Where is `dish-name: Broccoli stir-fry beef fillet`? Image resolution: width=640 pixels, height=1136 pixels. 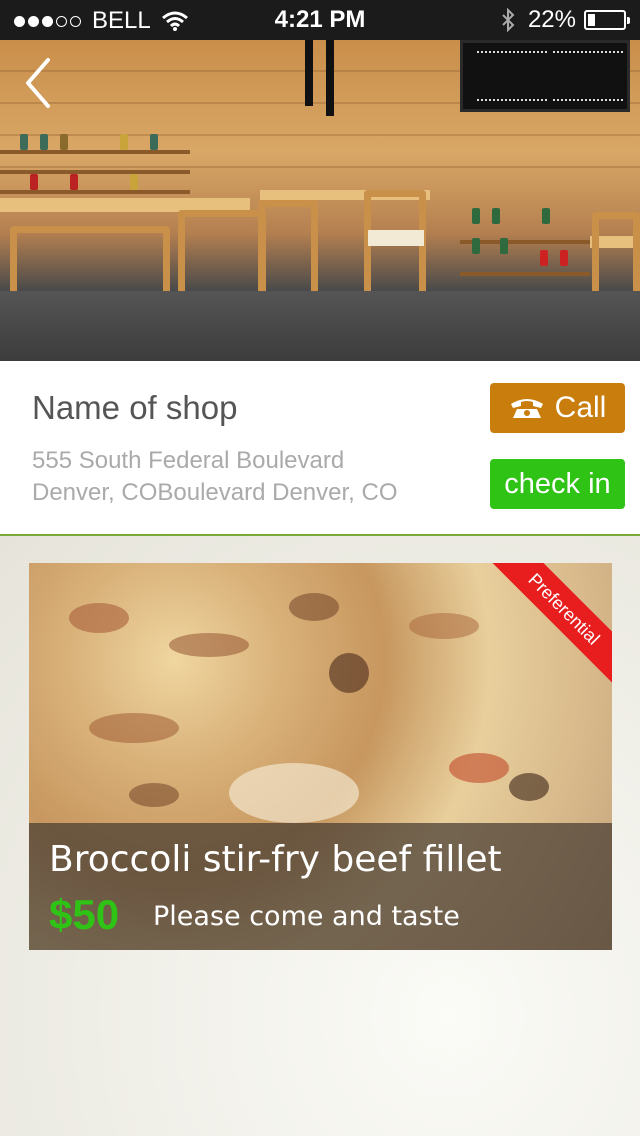 dish-name: Broccoli stir-fry beef fillet is located at coordinates (275, 859).